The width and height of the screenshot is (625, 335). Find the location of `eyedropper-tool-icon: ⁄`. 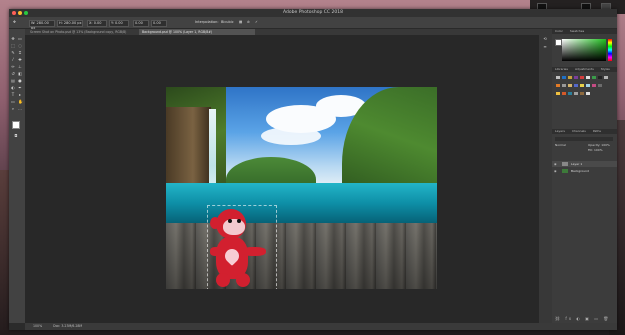

eyedropper-tool-icon: ⁄ is located at coordinates (13, 60).